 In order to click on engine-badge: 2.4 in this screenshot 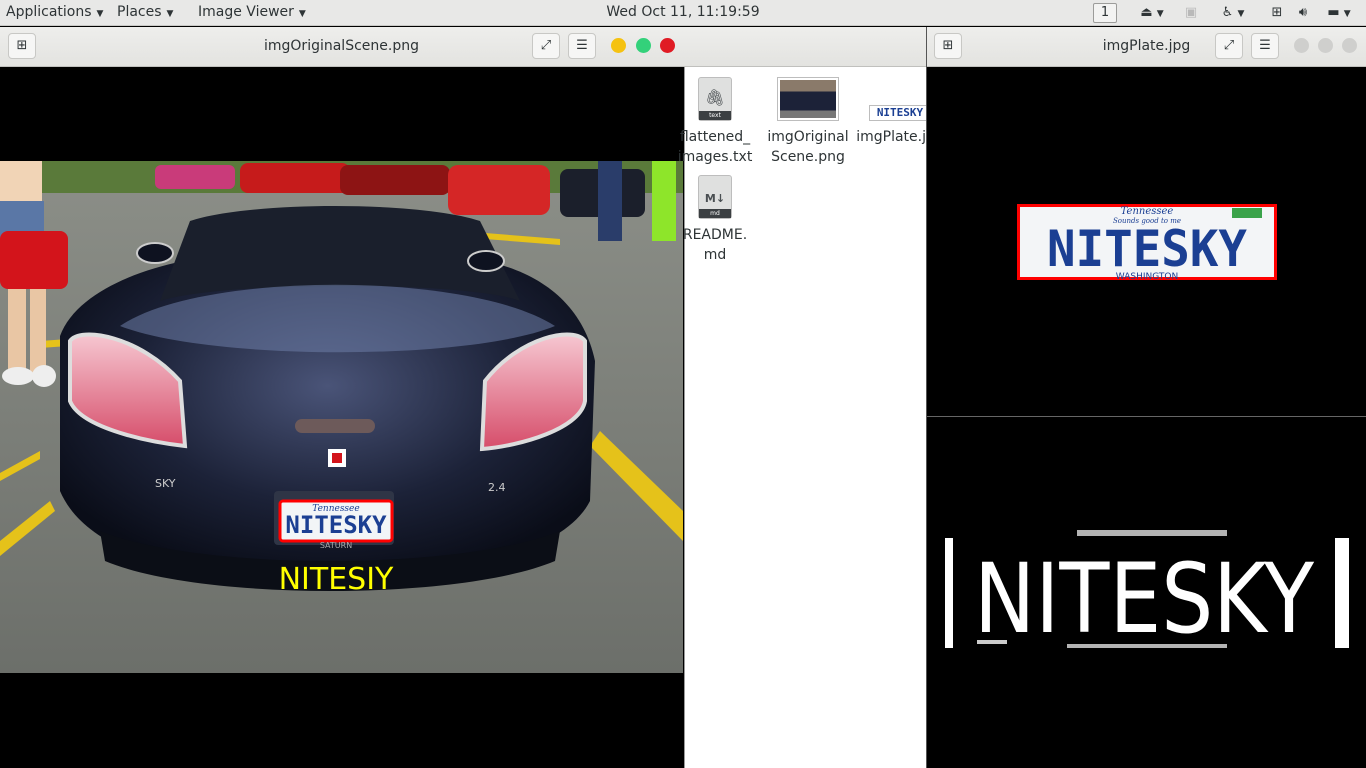, I will do `click(497, 487)`.